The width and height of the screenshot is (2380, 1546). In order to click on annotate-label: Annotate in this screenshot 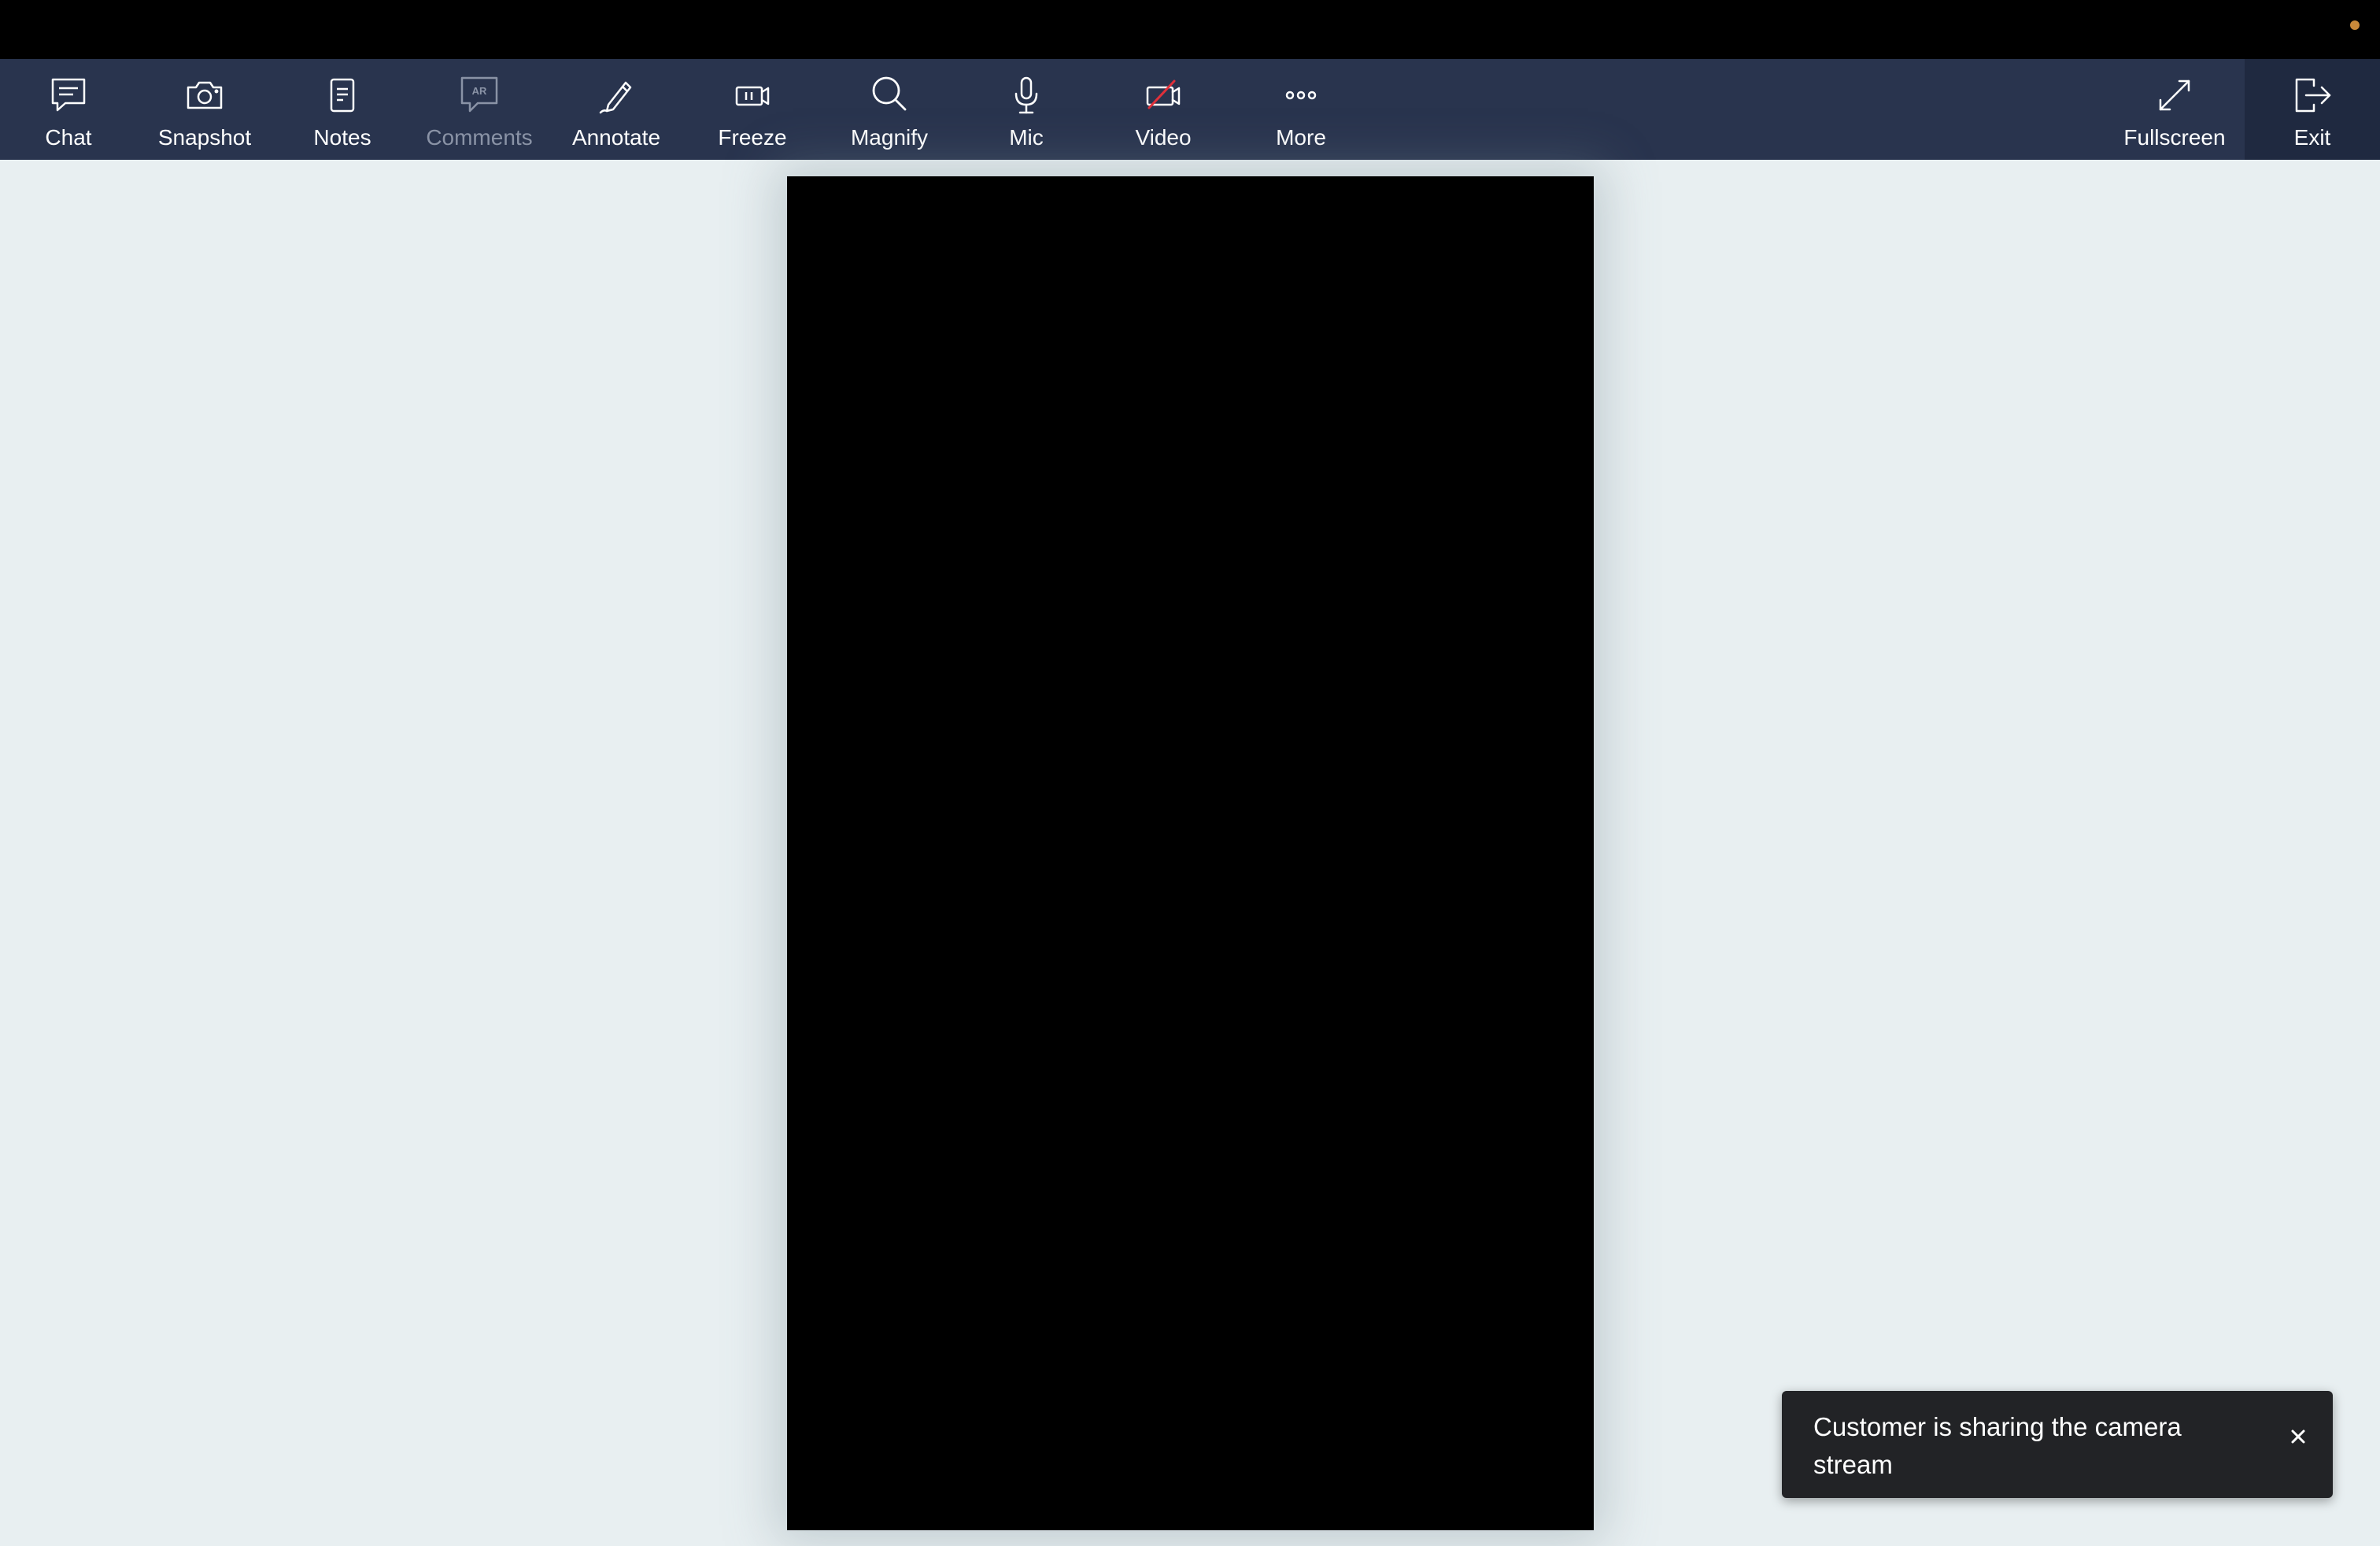, I will do `click(616, 137)`.